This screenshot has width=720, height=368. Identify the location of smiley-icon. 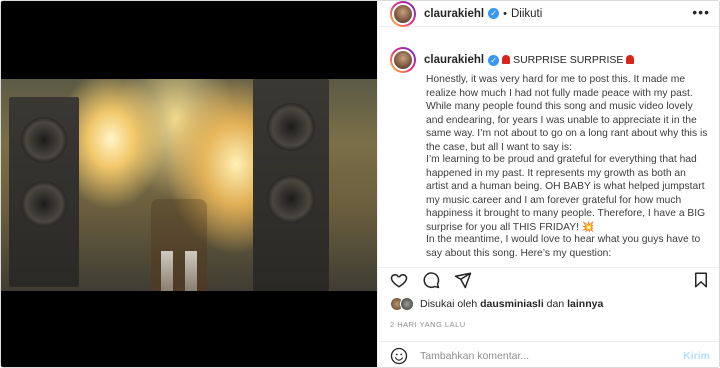
(399, 355).